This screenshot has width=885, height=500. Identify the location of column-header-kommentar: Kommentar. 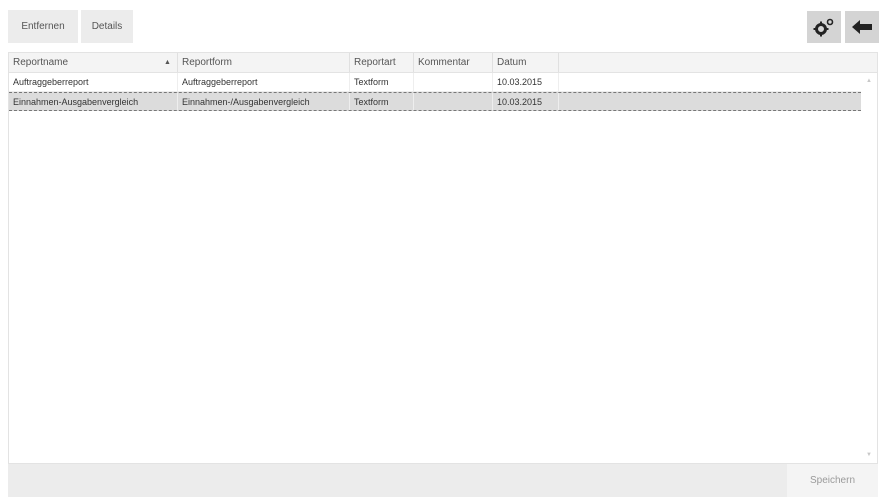
(453, 62).